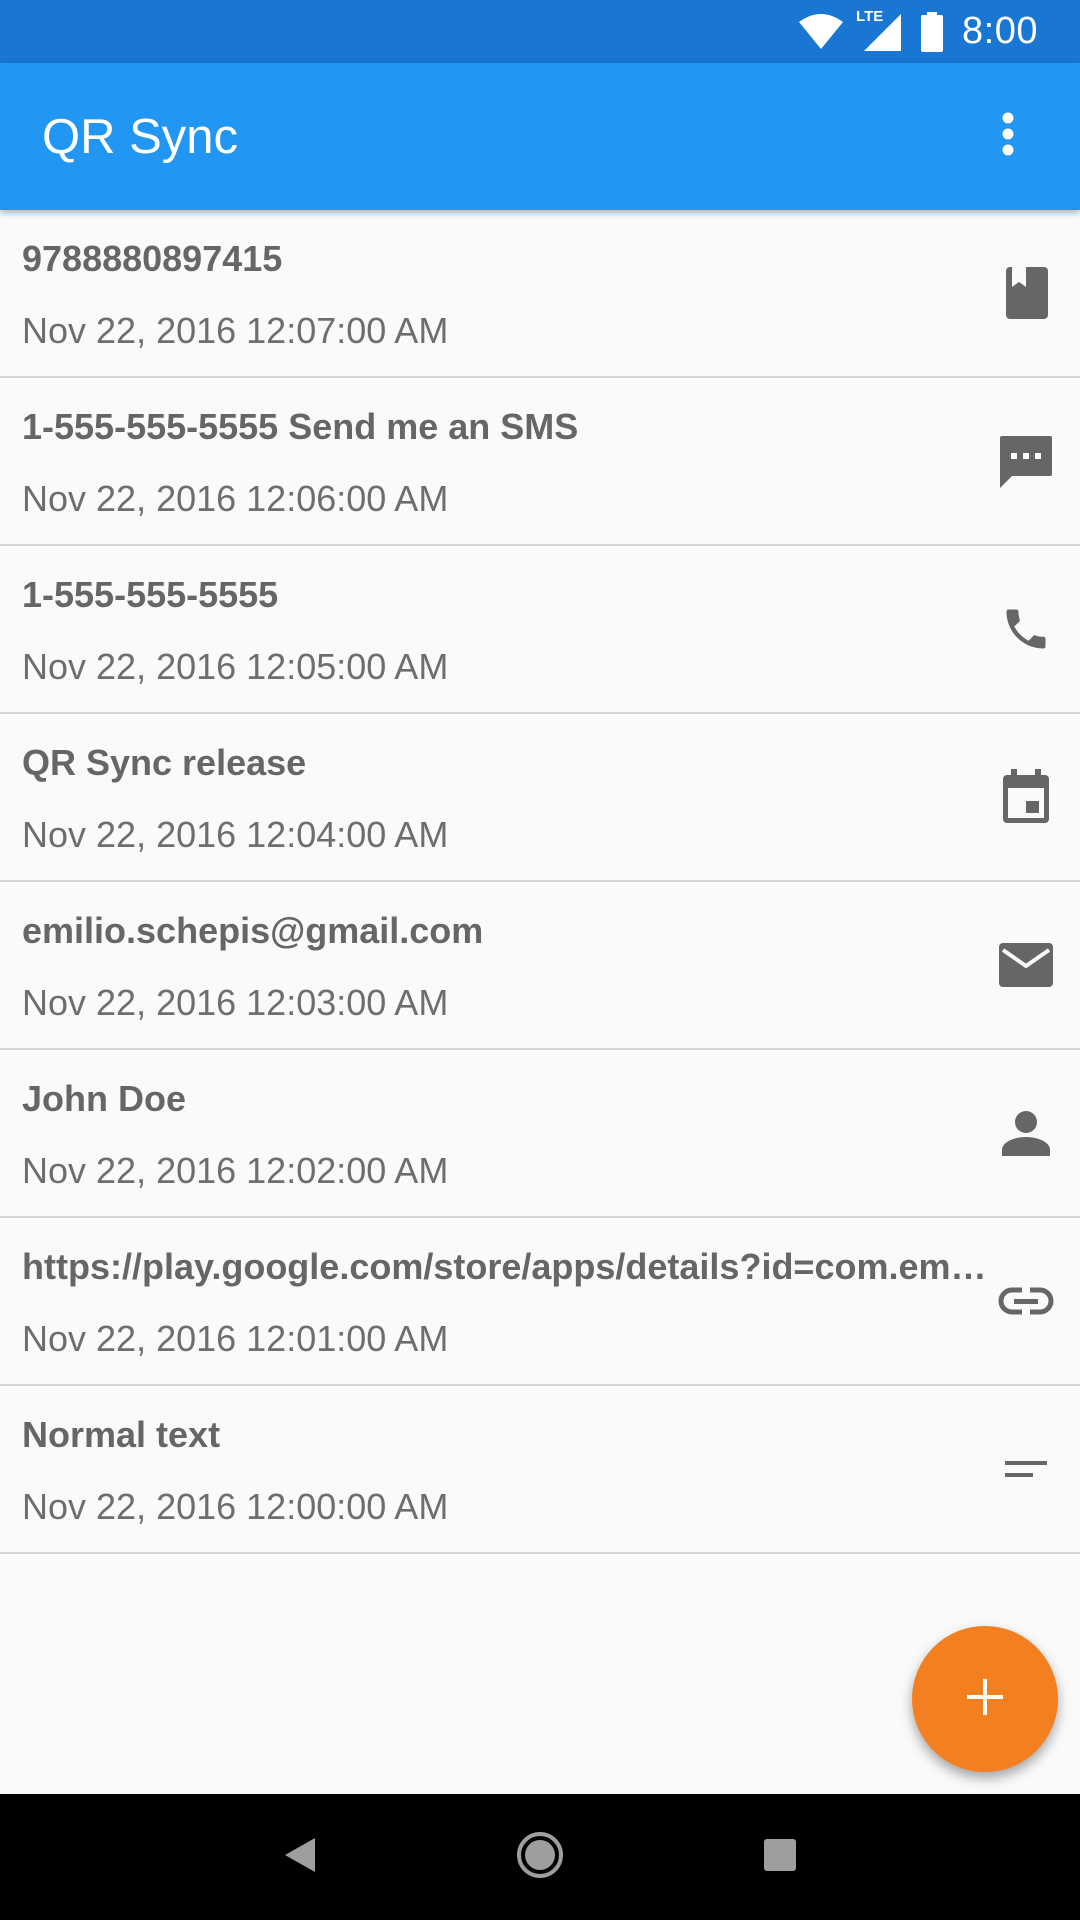 Image resolution: width=1080 pixels, height=1920 pixels. What do you see at coordinates (1000, 31) in the screenshot?
I see `clock: 8:00` at bounding box center [1000, 31].